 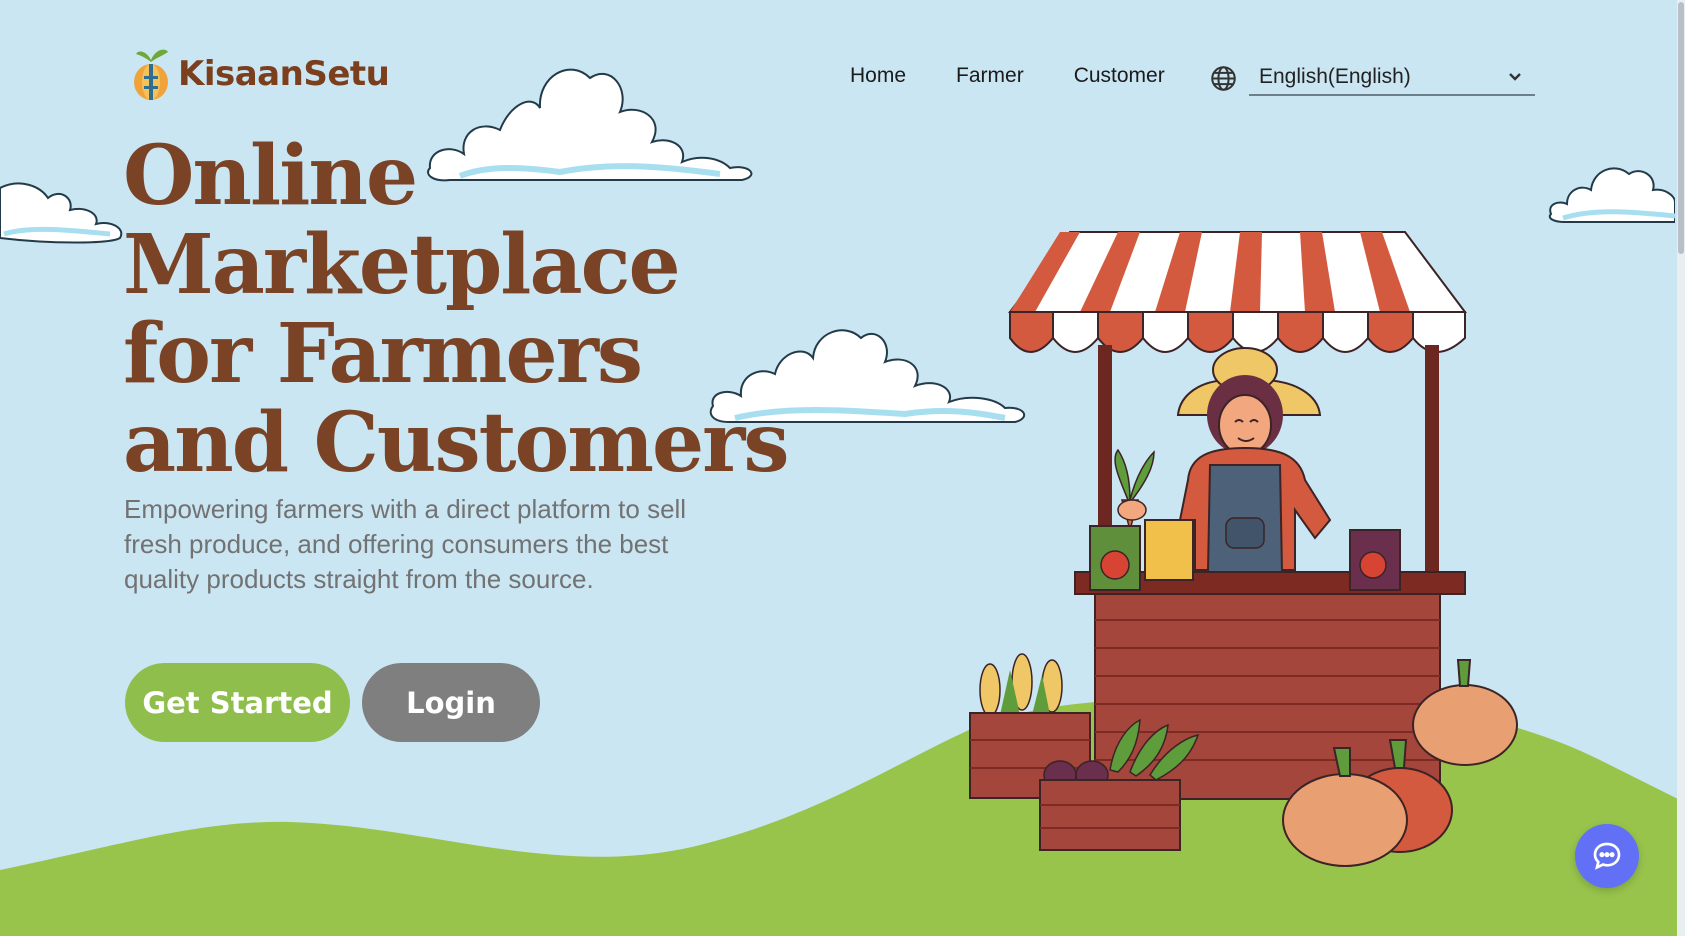 I want to click on hero-title-line: Online, so click(x=270, y=176).